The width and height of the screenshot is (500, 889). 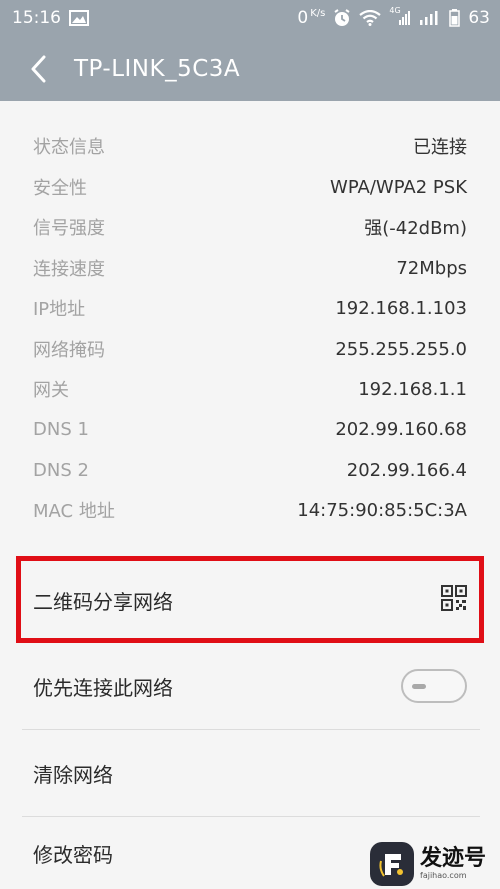 I want to click on watermark-name: 发迹号, so click(x=453, y=858).